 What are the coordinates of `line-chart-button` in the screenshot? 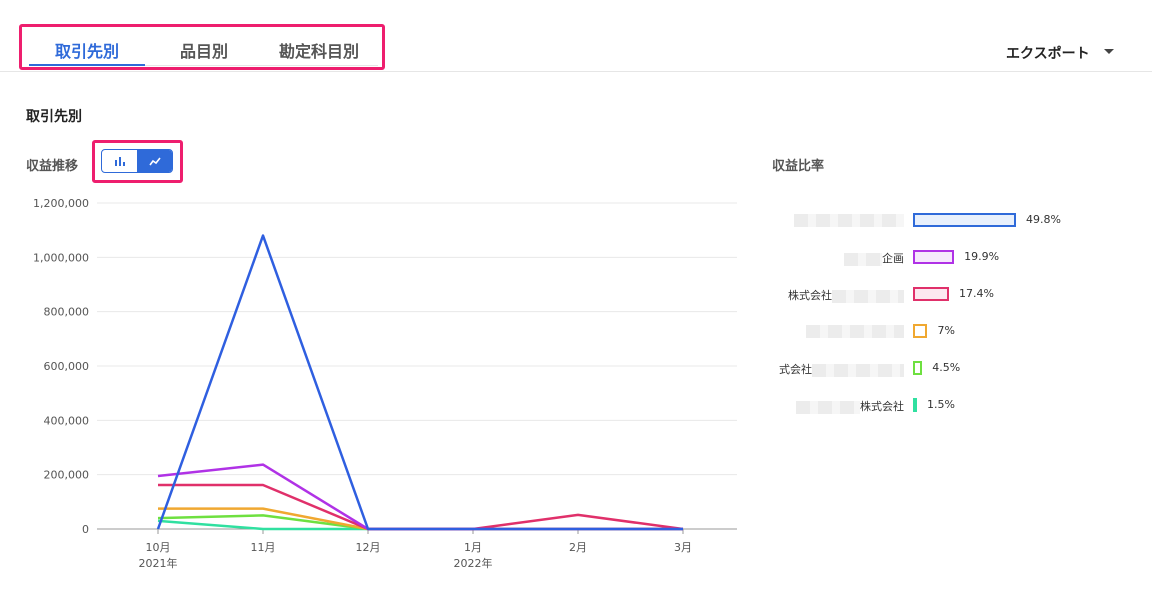 It's located at (154, 161).